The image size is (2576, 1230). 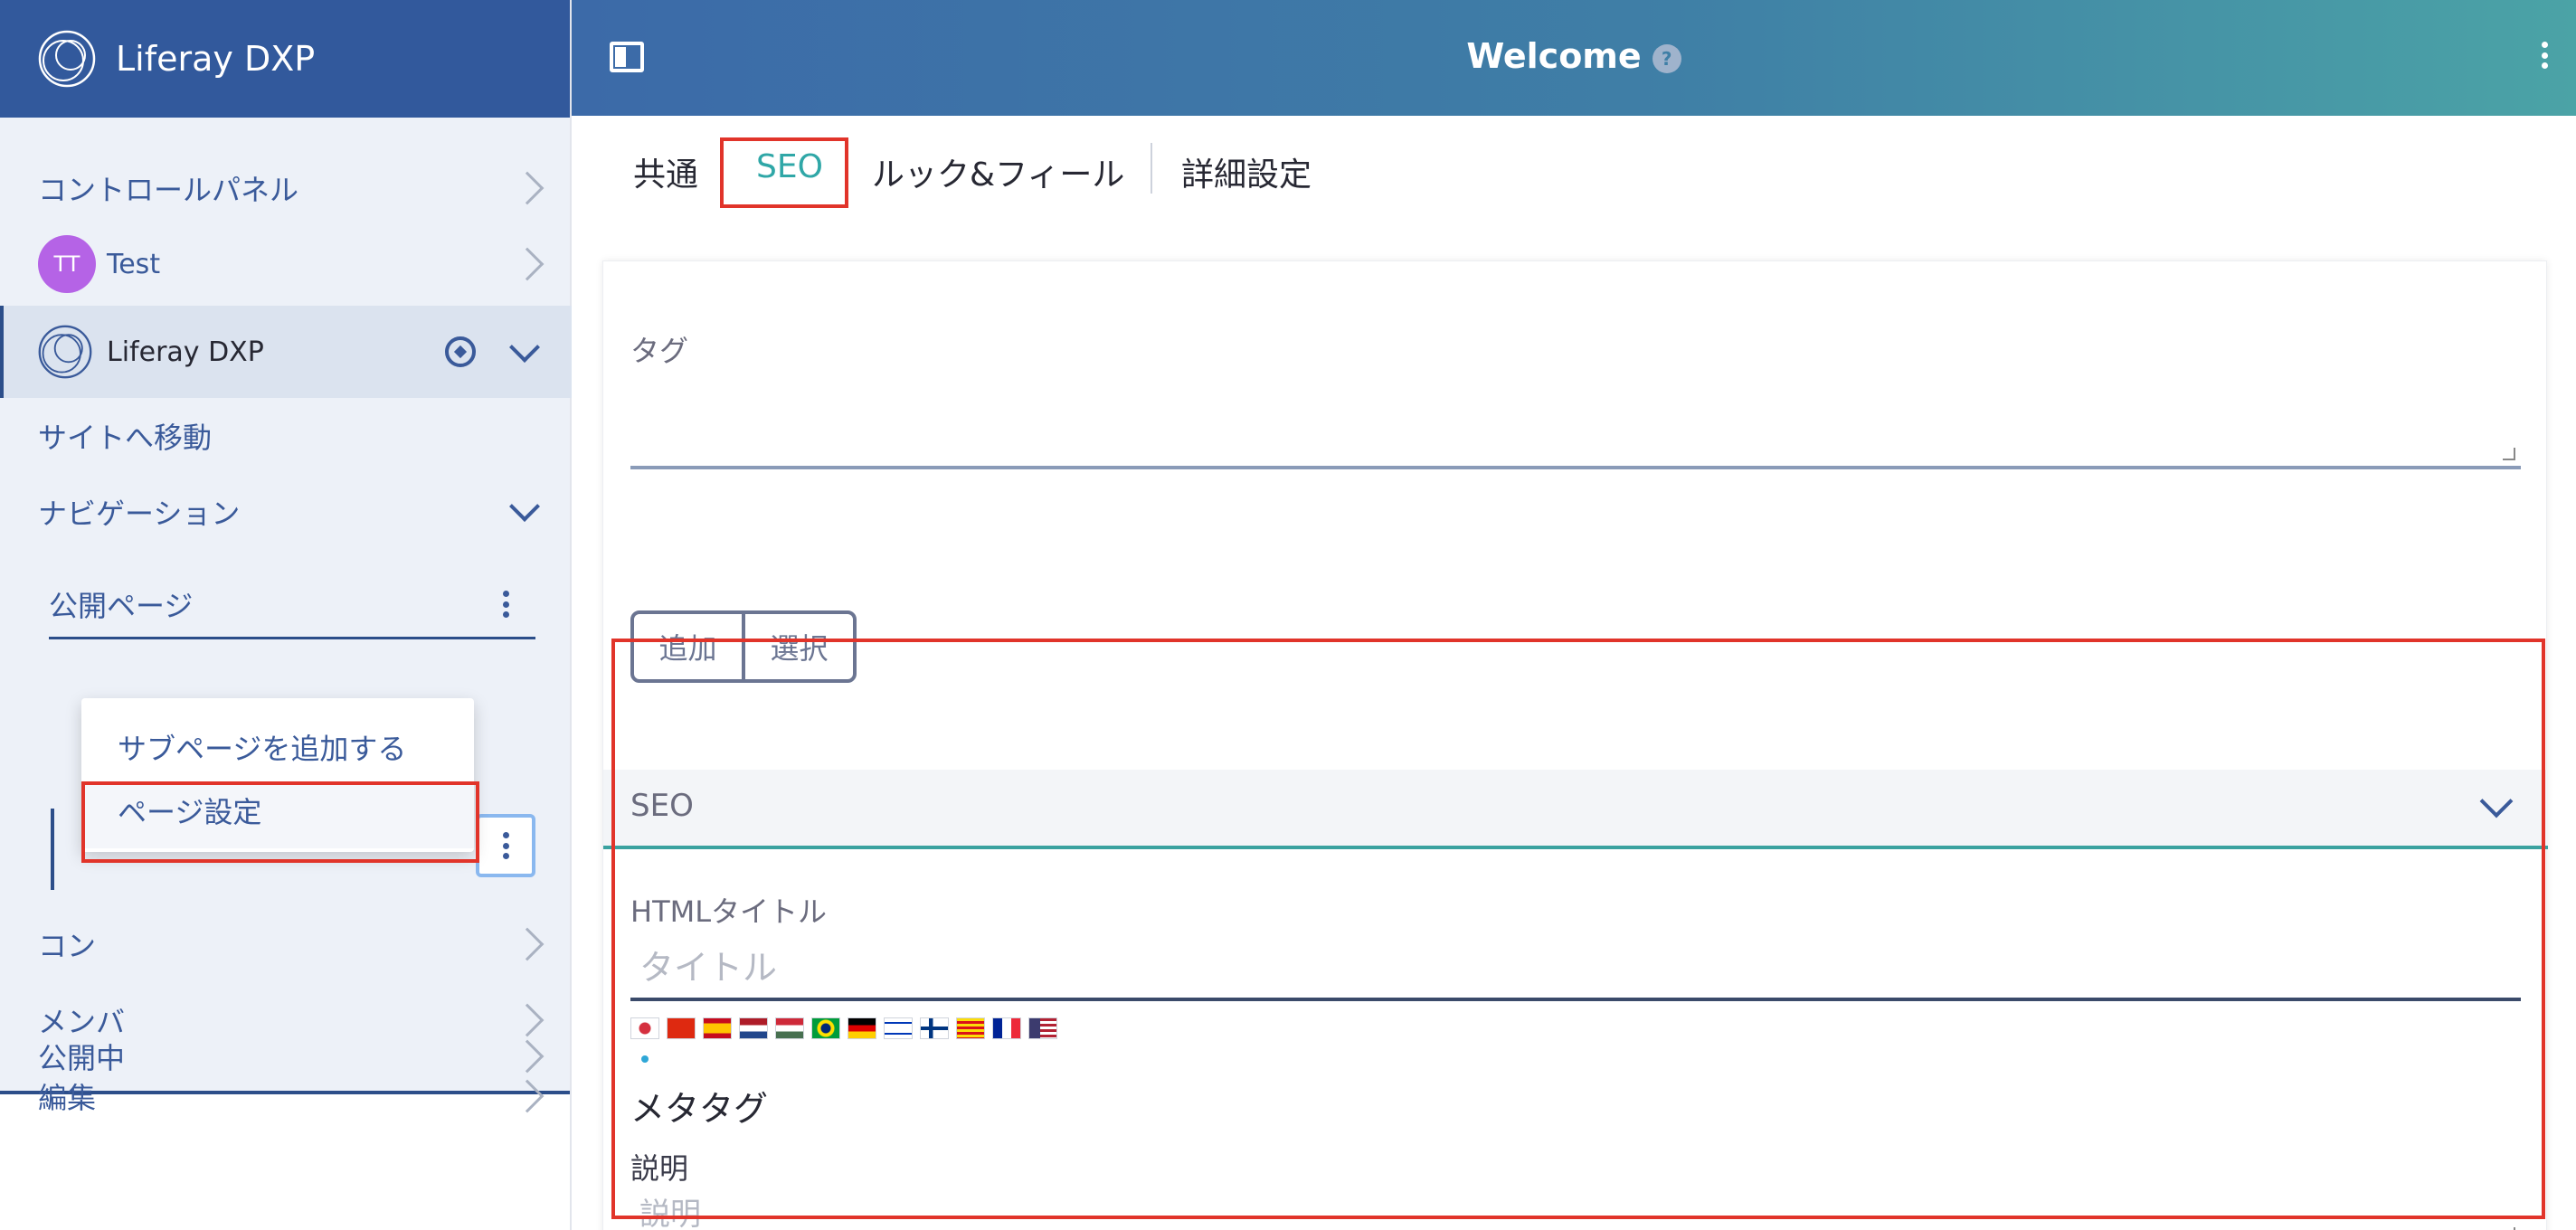 I want to click on resize-grip-icon, so click(x=2509, y=454).